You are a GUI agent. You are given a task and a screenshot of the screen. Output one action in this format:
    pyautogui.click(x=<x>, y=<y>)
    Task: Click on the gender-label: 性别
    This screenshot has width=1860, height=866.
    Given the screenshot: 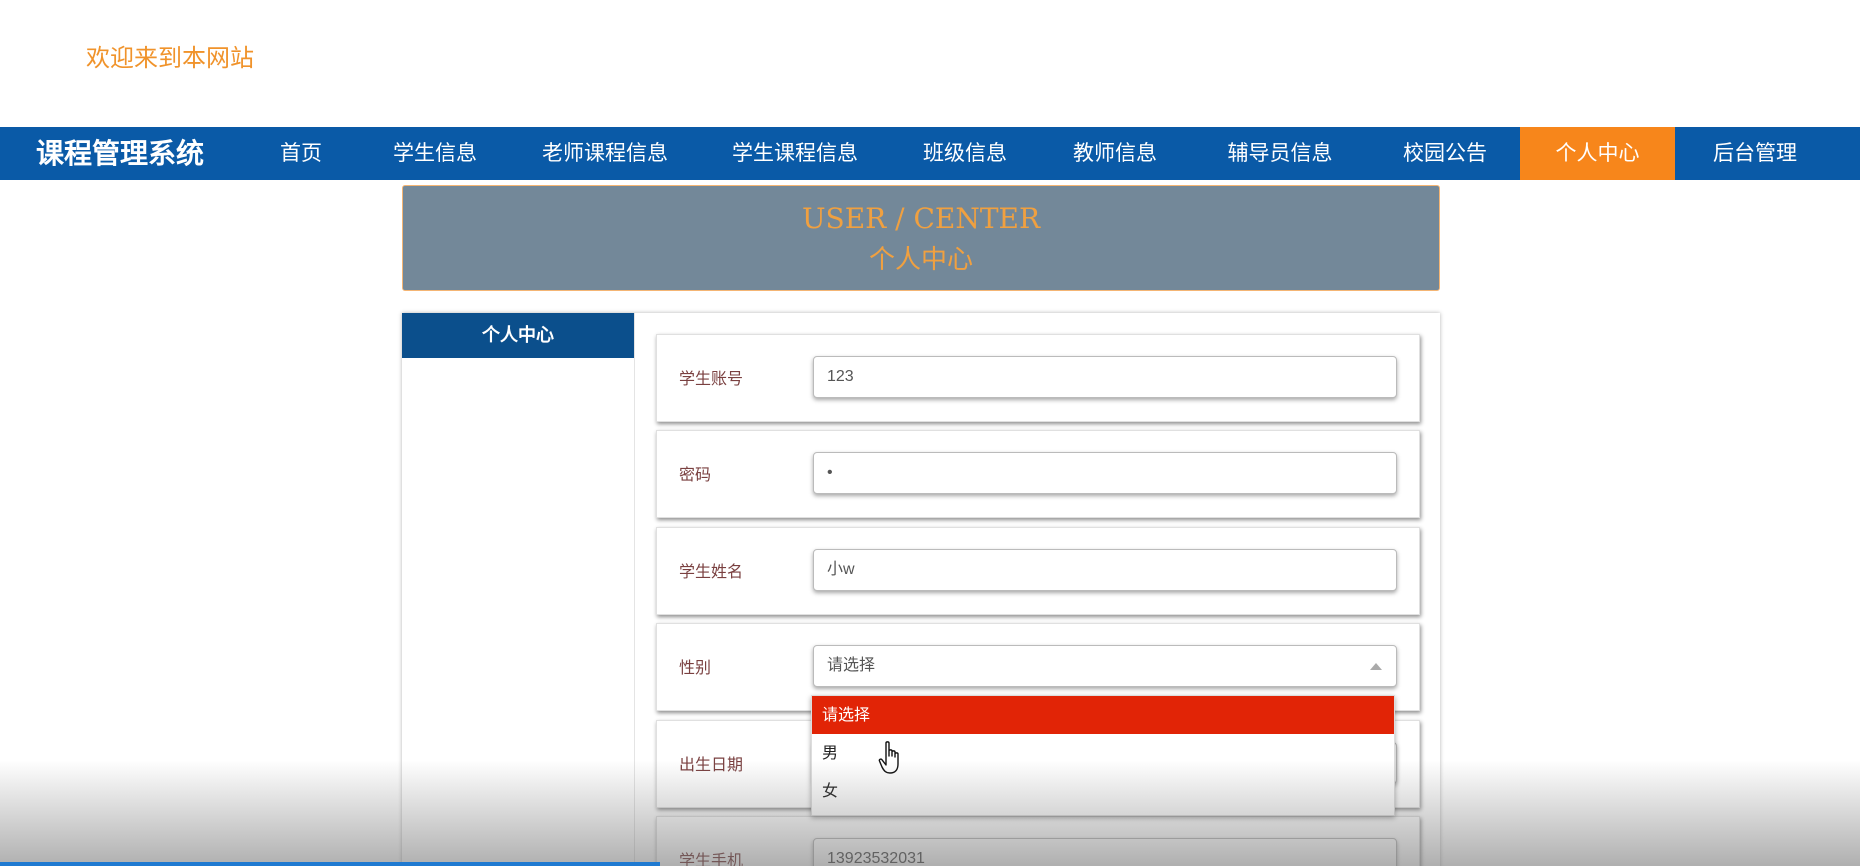 What is the action you would take?
    pyautogui.click(x=695, y=667)
    